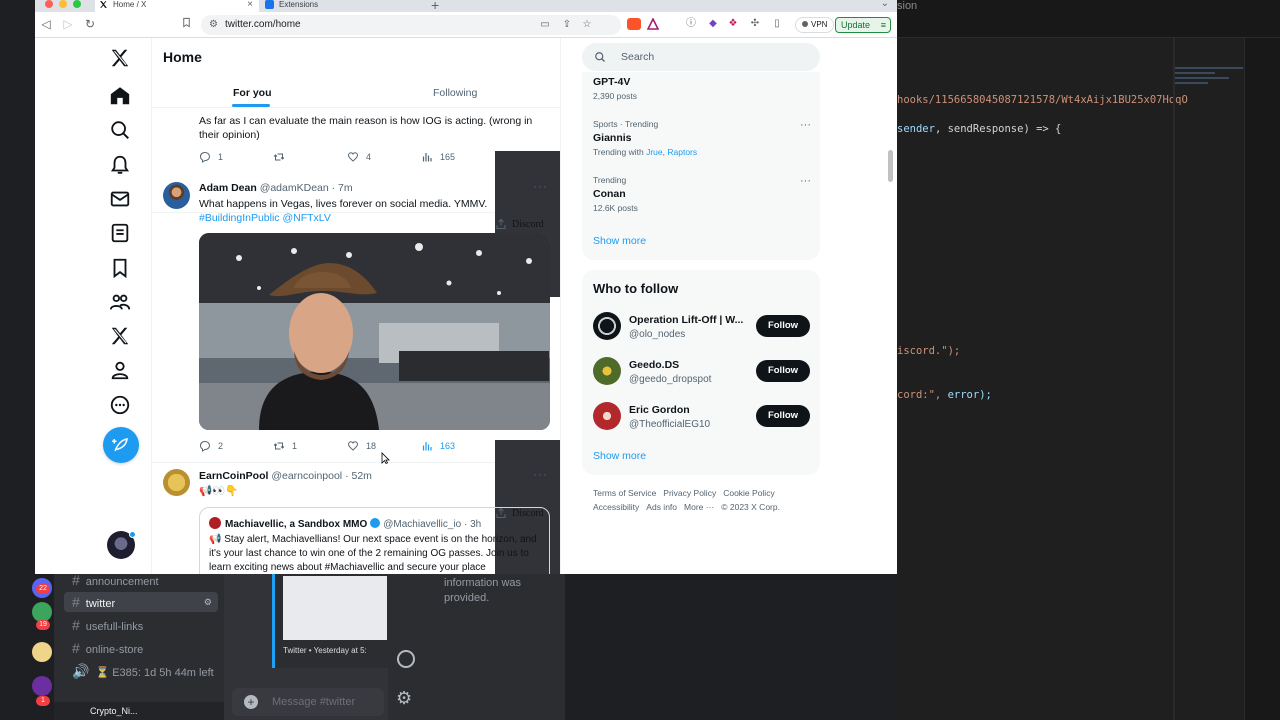 Image resolution: width=1280 pixels, height=720 pixels. Describe the element at coordinates (682, 152) in the screenshot. I see `trend-link: Raptors` at that location.